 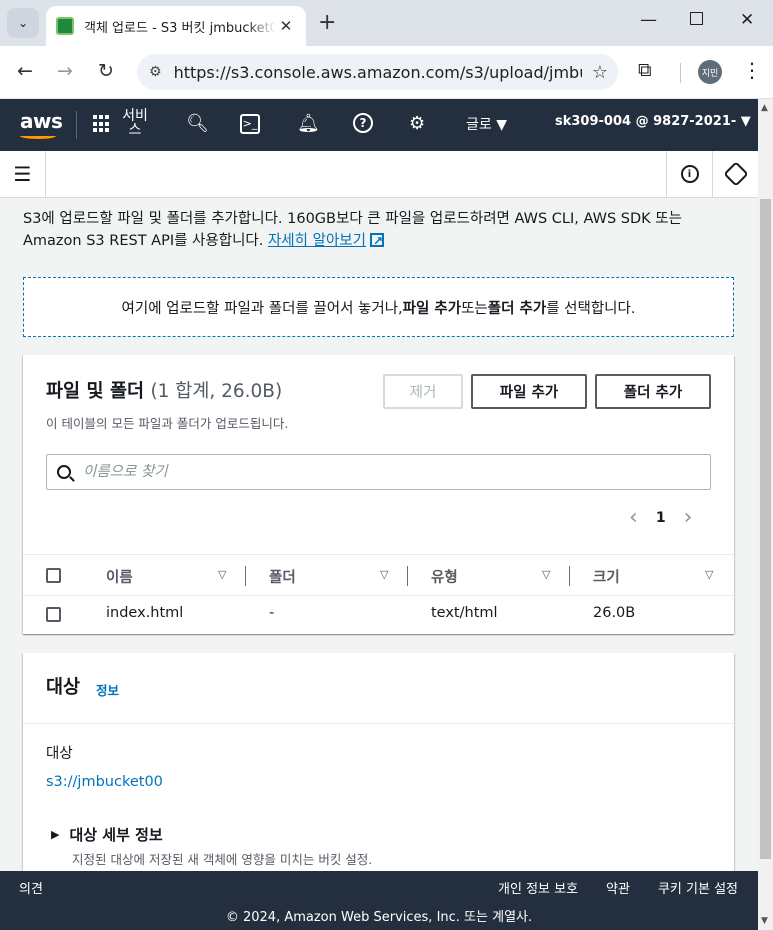 What do you see at coordinates (764, 108) in the screenshot?
I see `scroll-up-icon: ▲` at bounding box center [764, 108].